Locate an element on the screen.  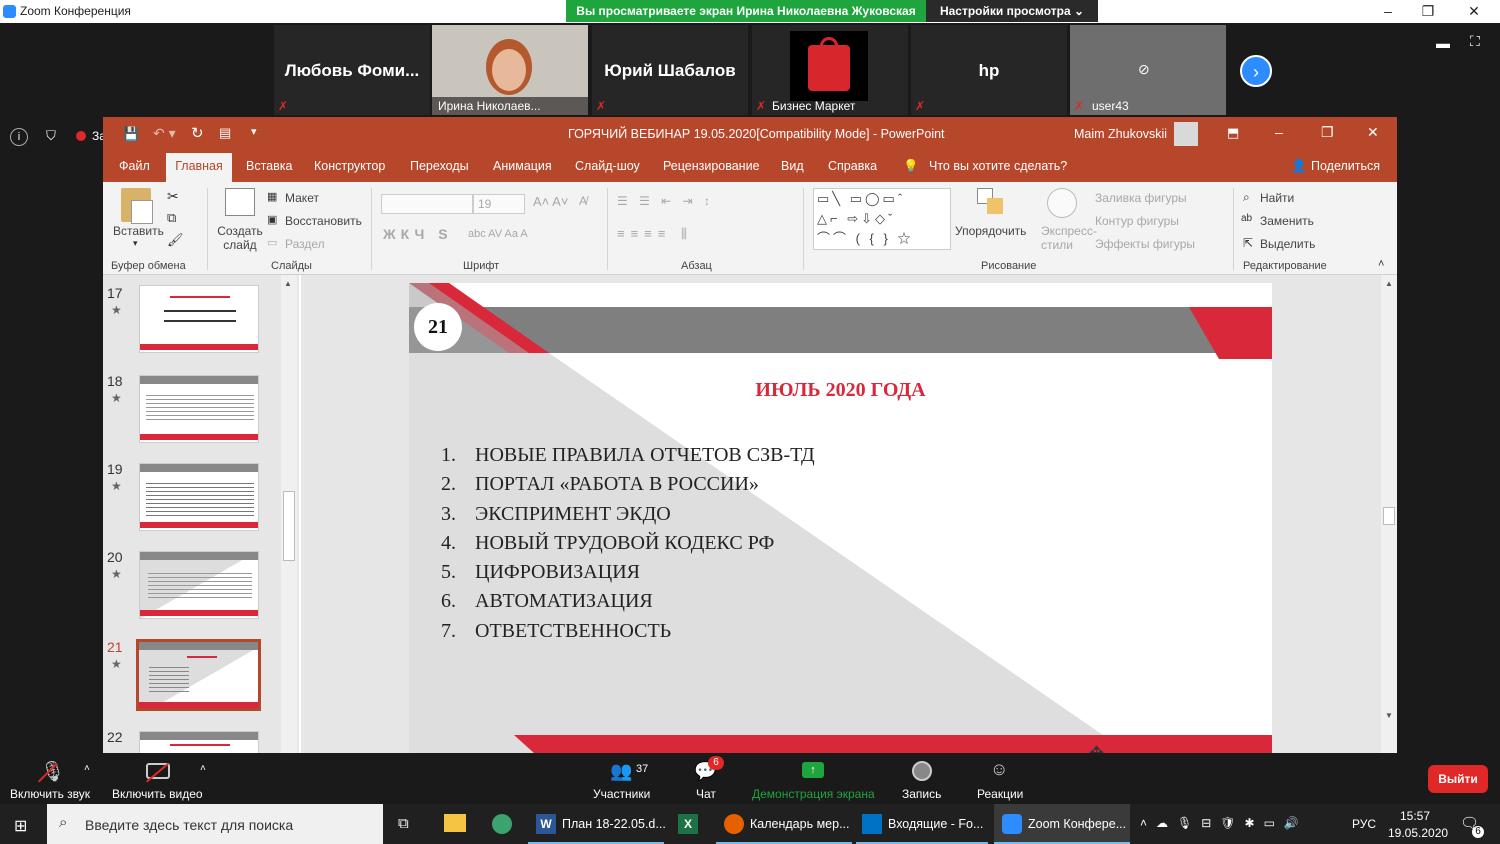
video-options-icon: ˄ is located at coordinates (203, 768).